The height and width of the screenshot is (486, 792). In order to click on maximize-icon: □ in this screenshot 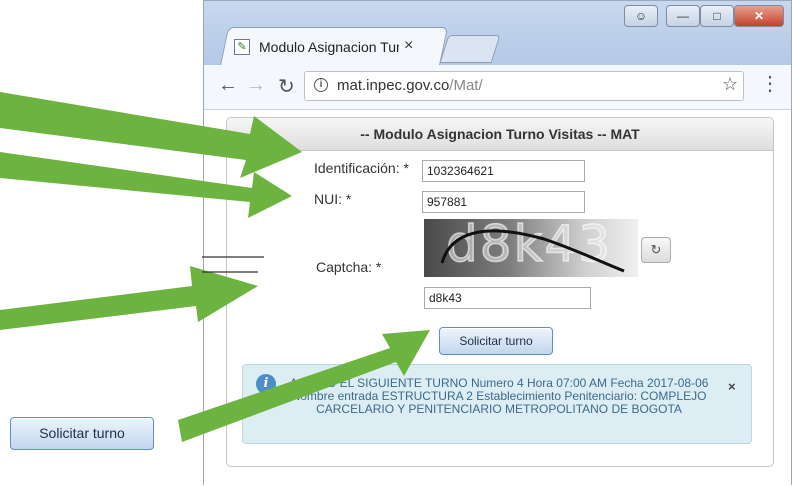, I will do `click(717, 16)`.